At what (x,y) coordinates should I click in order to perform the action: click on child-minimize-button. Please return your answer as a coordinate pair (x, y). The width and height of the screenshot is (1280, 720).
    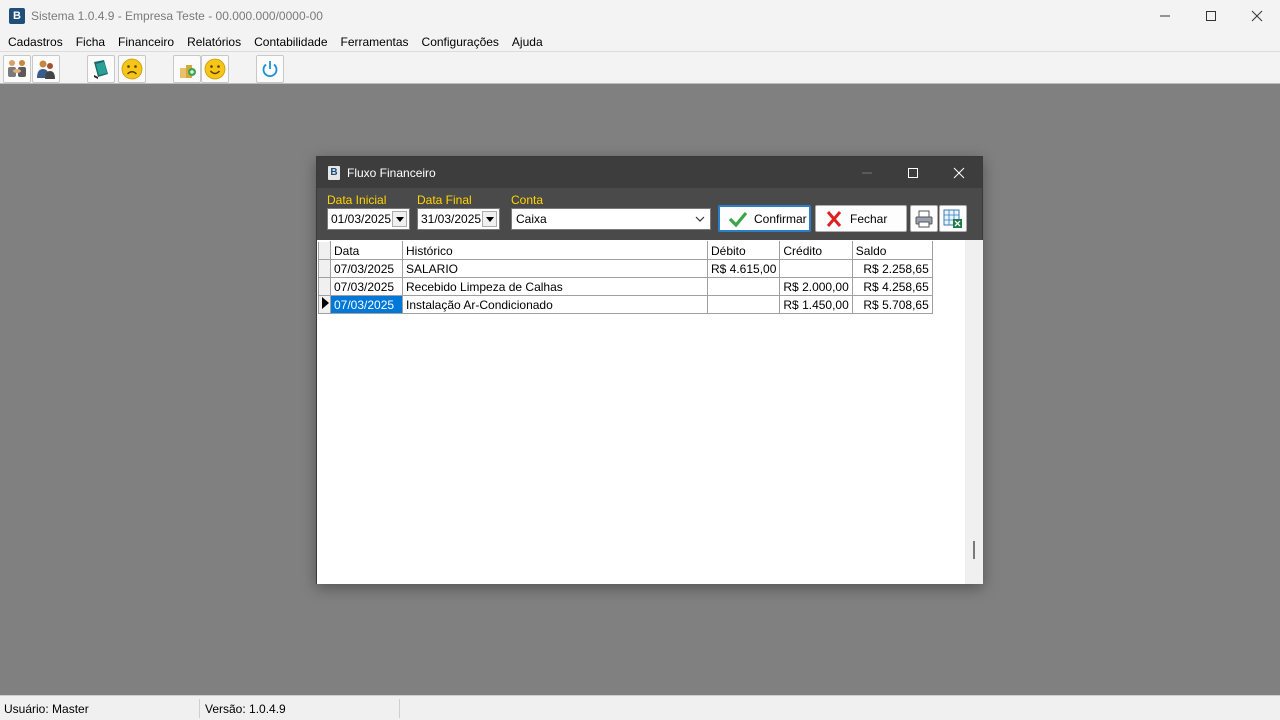
    Looking at the image, I should click on (867, 172).